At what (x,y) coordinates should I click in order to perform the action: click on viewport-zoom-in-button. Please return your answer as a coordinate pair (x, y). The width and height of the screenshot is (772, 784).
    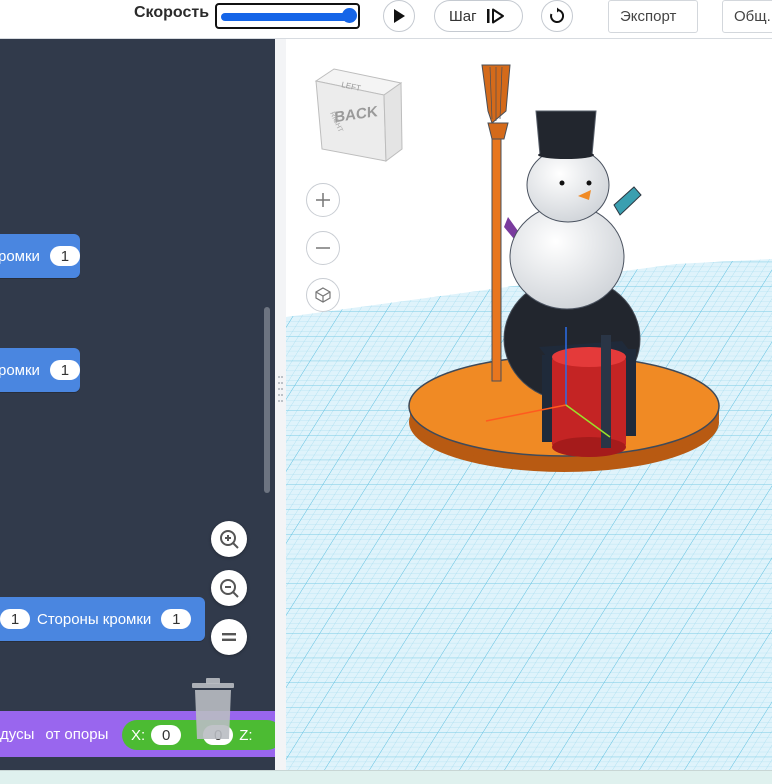
    Looking at the image, I should click on (323, 200).